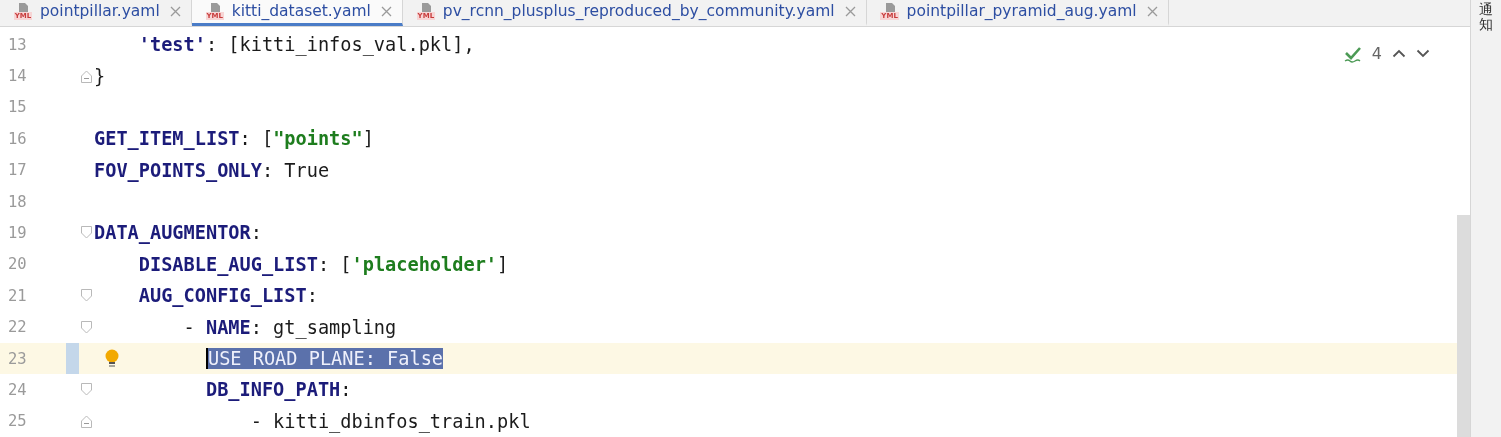 This screenshot has height=437, width=1501. What do you see at coordinates (72, 358) in the screenshot?
I see `change-marker` at bounding box center [72, 358].